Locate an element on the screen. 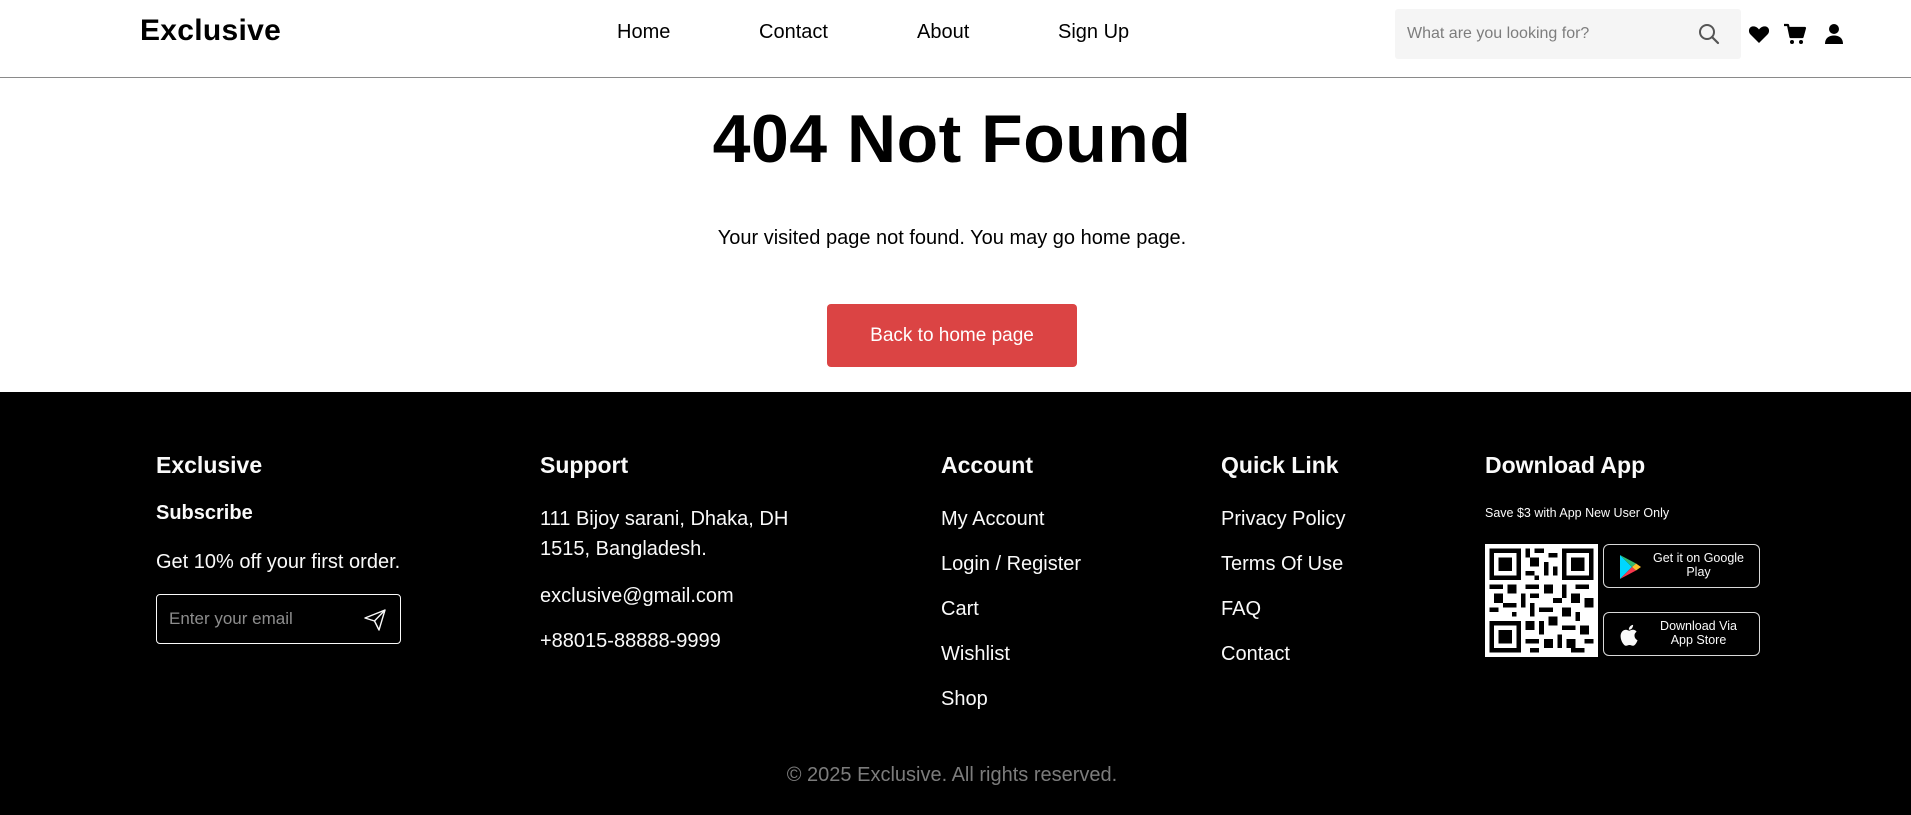  nav-link-about: About is located at coordinates (943, 32).